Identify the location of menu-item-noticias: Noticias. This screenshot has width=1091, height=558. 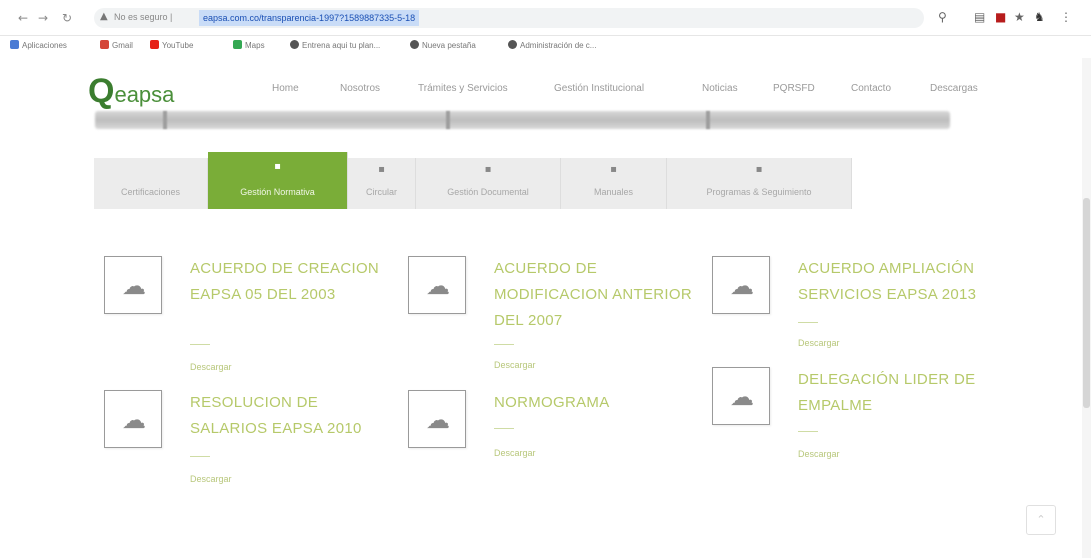
(720, 88).